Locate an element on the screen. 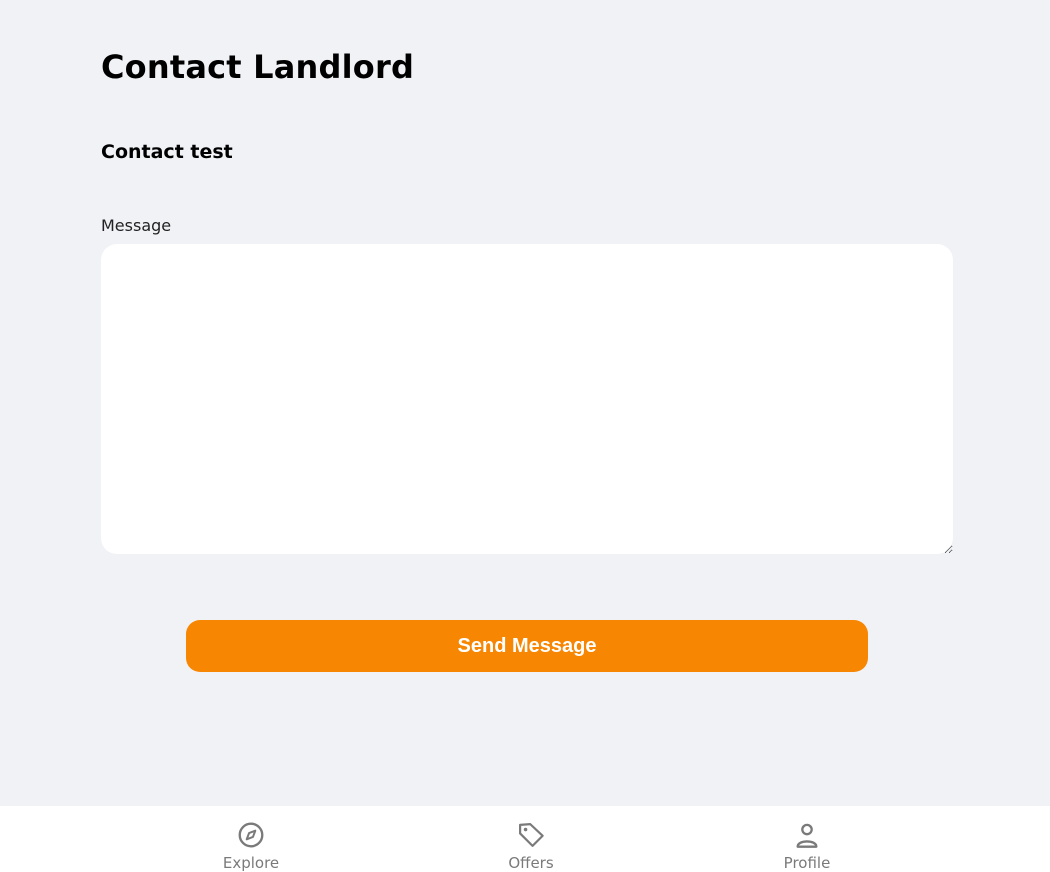 The width and height of the screenshot is (1050, 872). contact-name: Contact test is located at coordinates (167, 152).